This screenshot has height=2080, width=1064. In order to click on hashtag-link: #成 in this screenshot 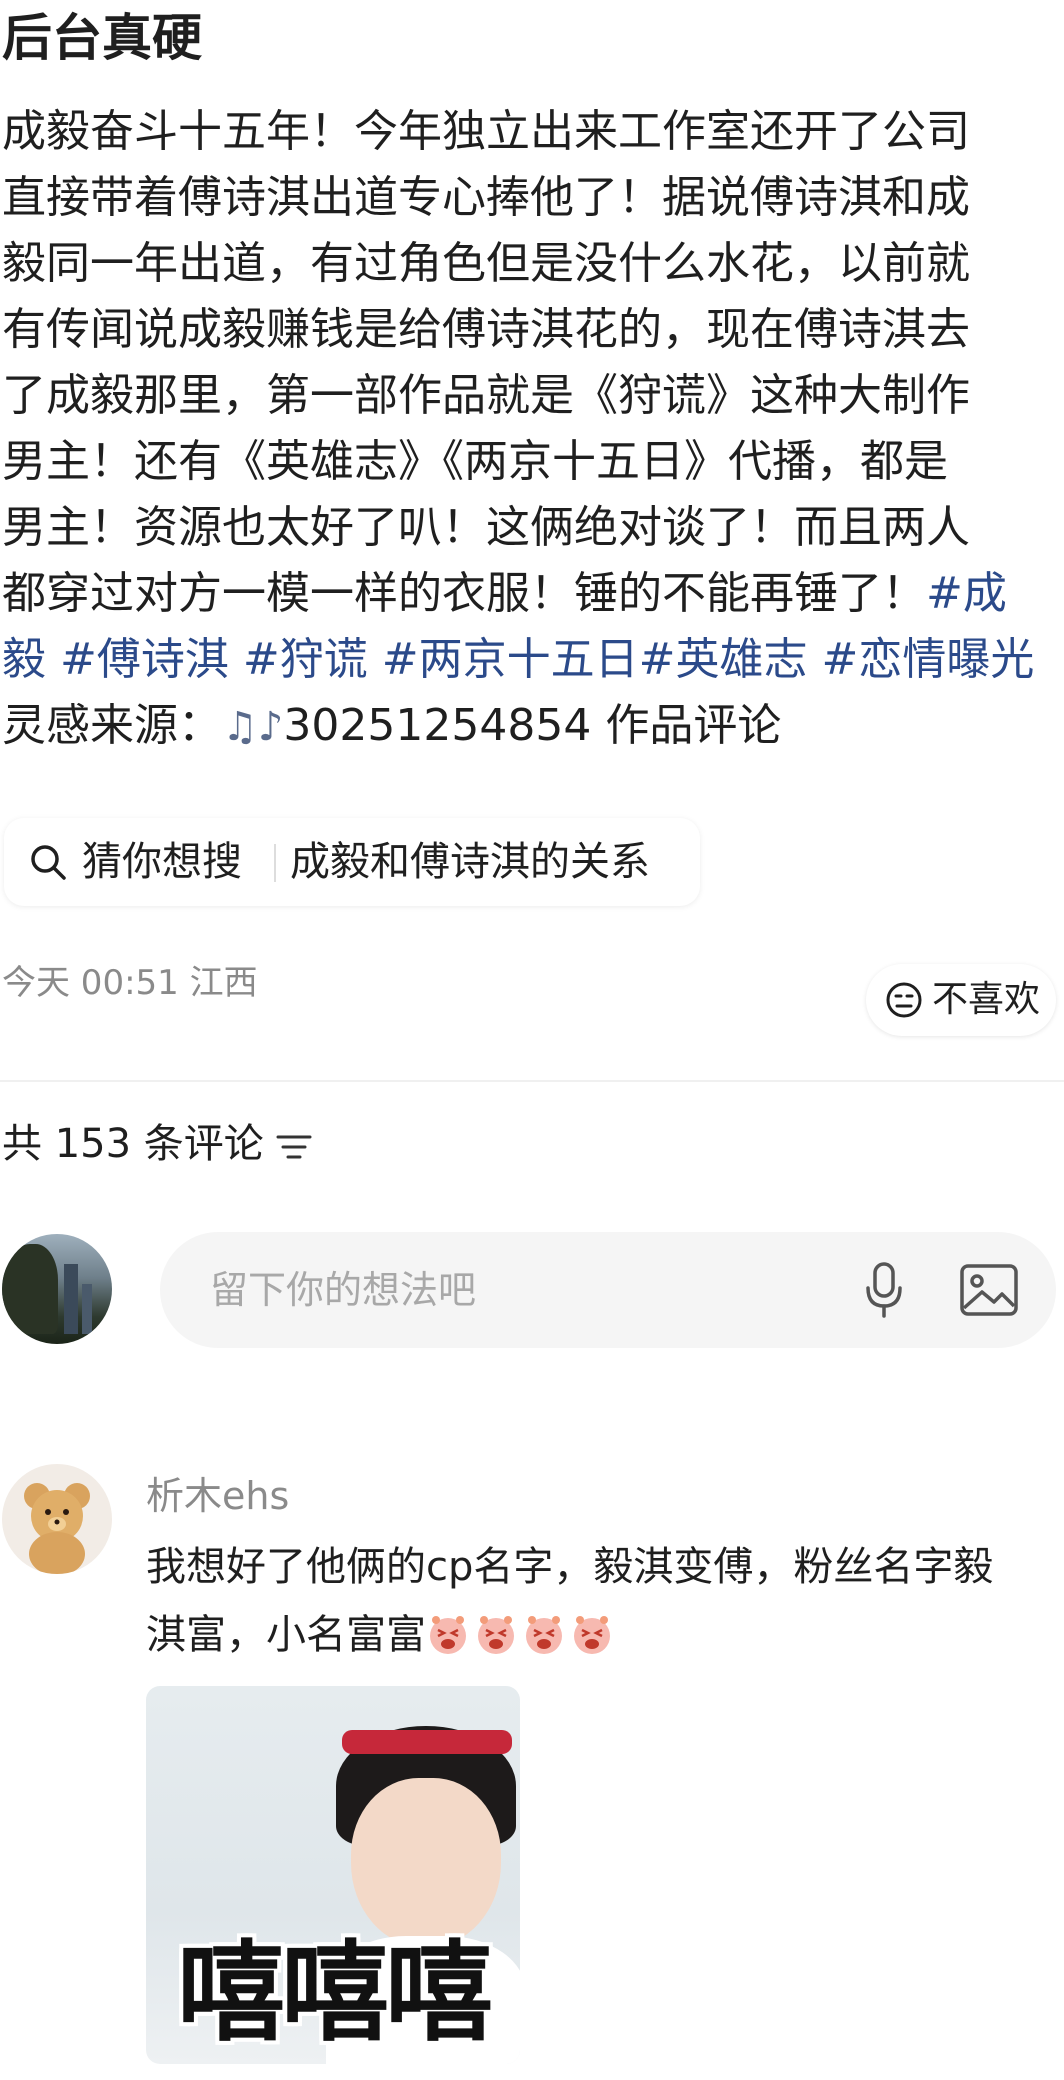, I will do `click(966, 593)`.